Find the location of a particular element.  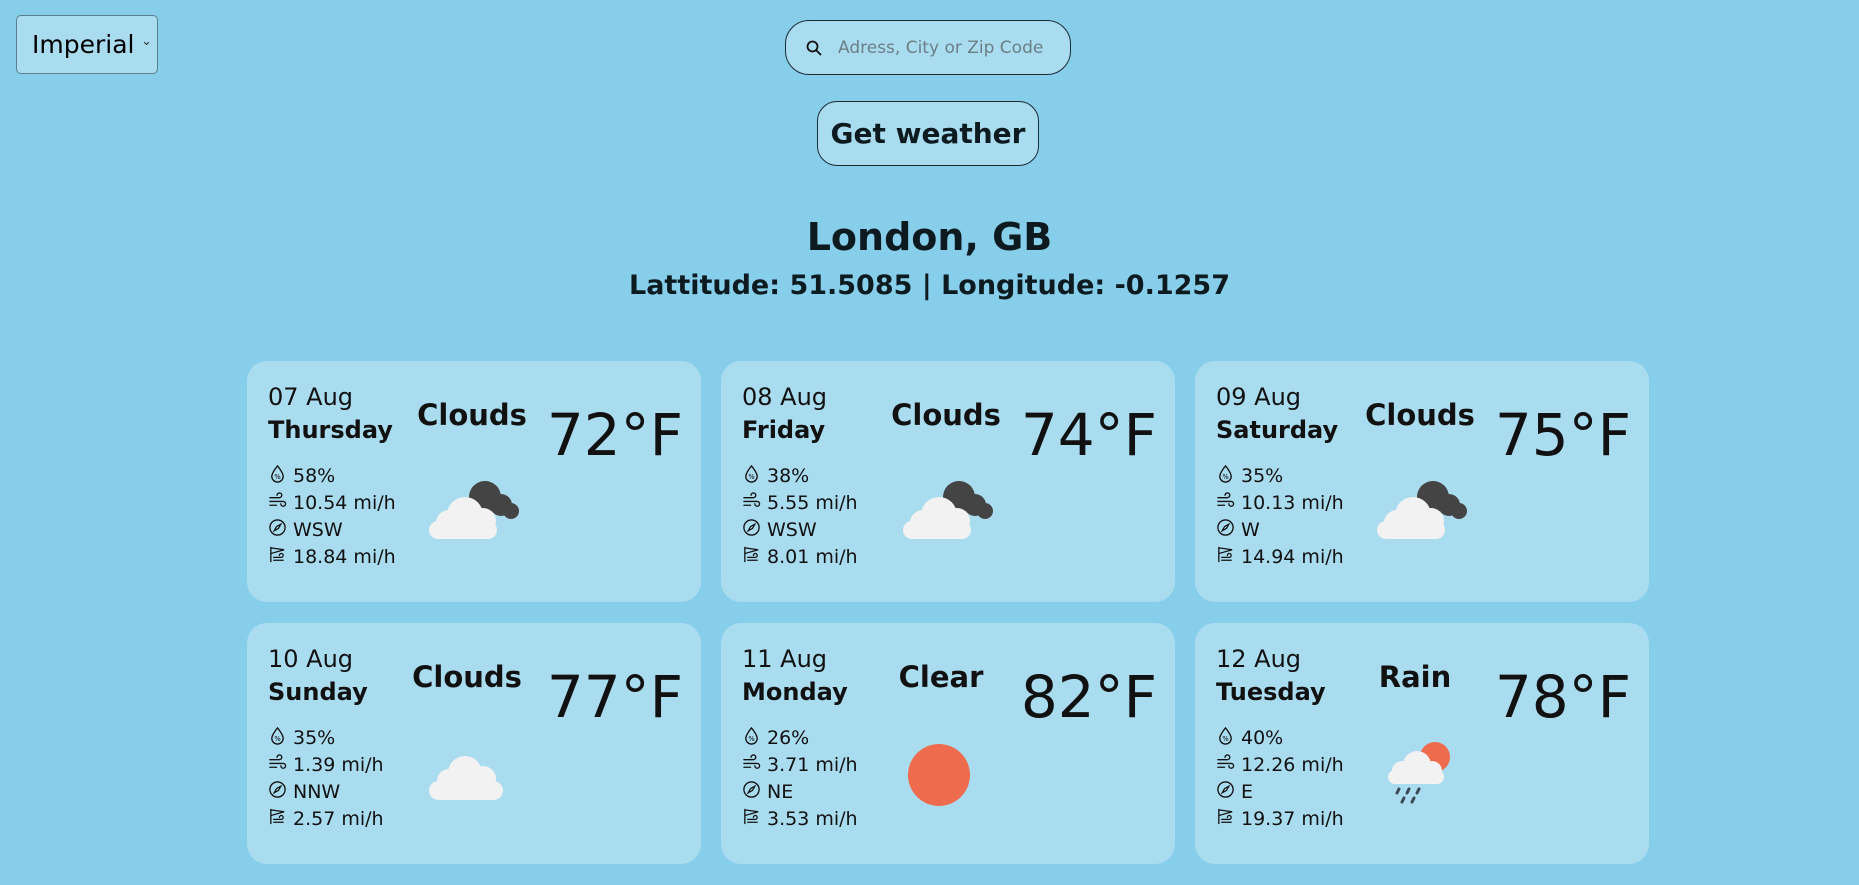

forecast-temperature: 74°F is located at coordinates (1088, 435).